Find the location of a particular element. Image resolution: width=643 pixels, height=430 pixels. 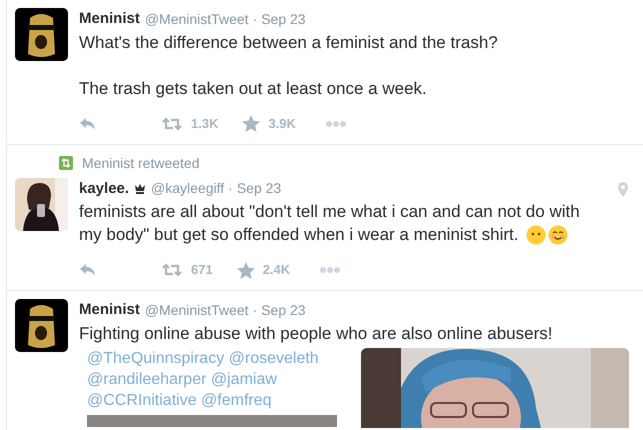

user-name: kaylee. is located at coordinates (104, 189).